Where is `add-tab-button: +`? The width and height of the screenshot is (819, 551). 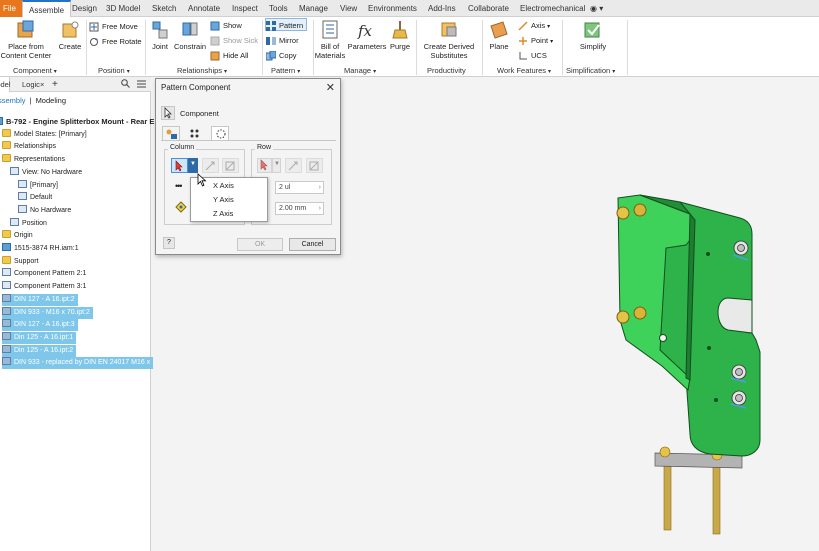
add-tab-button: + is located at coordinates (55, 84).